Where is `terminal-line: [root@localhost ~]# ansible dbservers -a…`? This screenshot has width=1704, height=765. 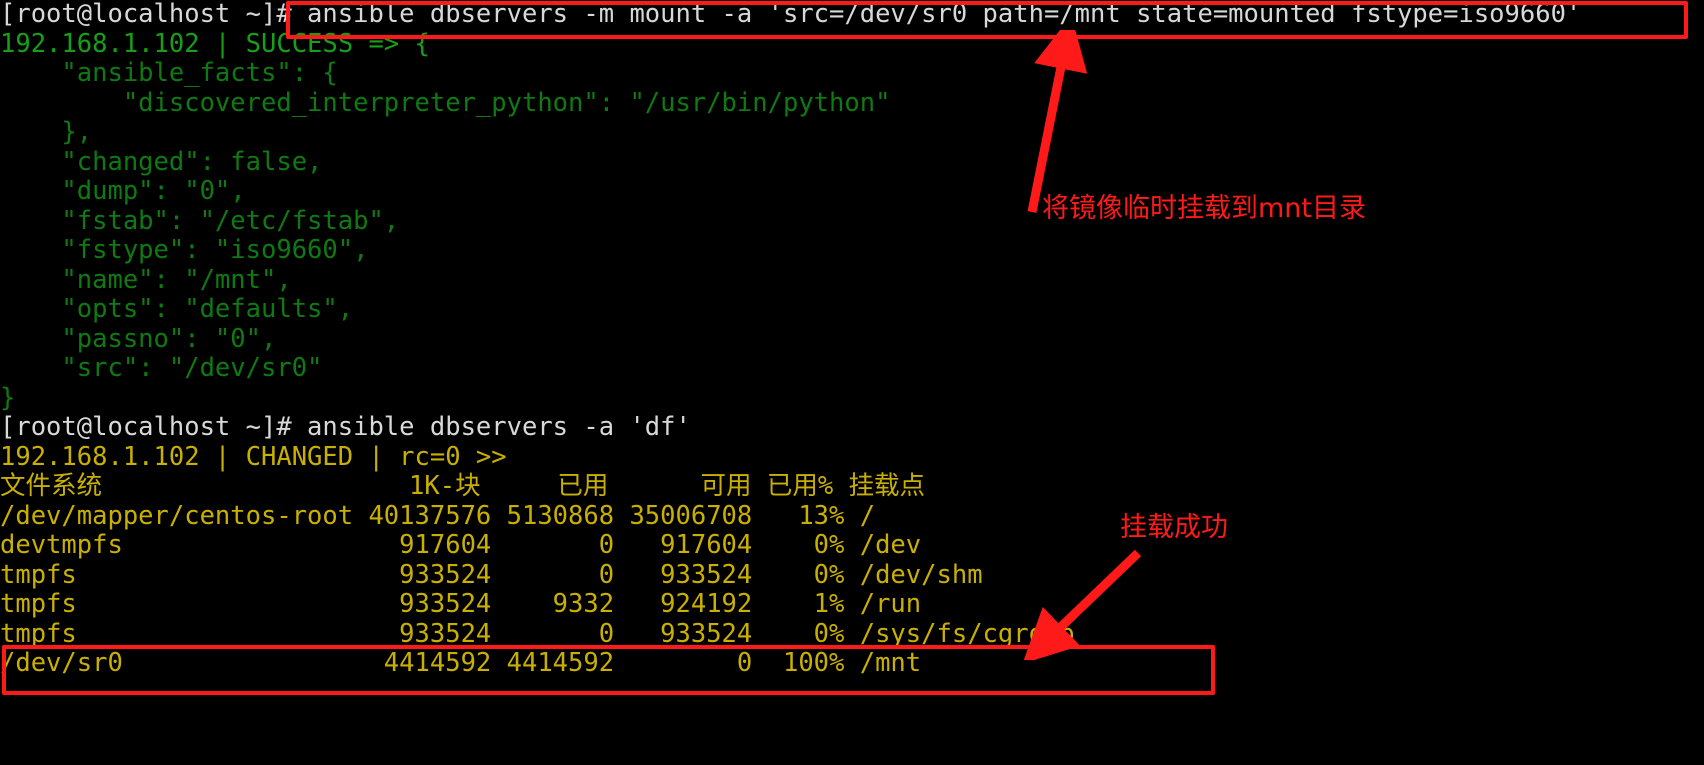 terminal-line: [root@localhost ~]# ansible dbservers -a… is located at coordinates (345, 427).